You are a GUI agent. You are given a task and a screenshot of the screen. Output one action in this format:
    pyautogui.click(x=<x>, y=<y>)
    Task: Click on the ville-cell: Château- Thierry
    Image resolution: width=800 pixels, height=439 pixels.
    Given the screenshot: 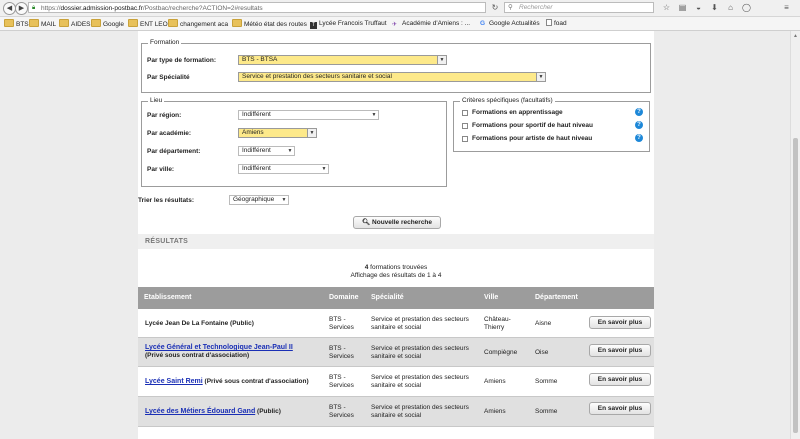 What is the action you would take?
    pyautogui.click(x=497, y=323)
    